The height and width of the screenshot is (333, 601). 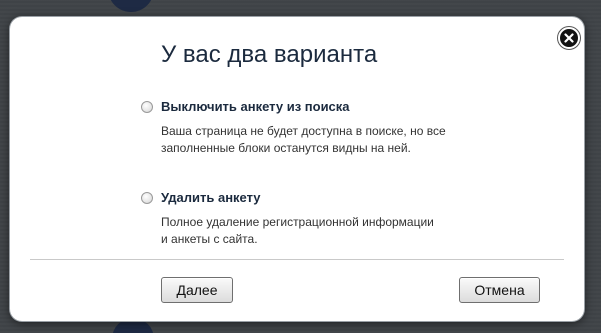 I want to click on next-button: Далее, so click(x=197, y=290).